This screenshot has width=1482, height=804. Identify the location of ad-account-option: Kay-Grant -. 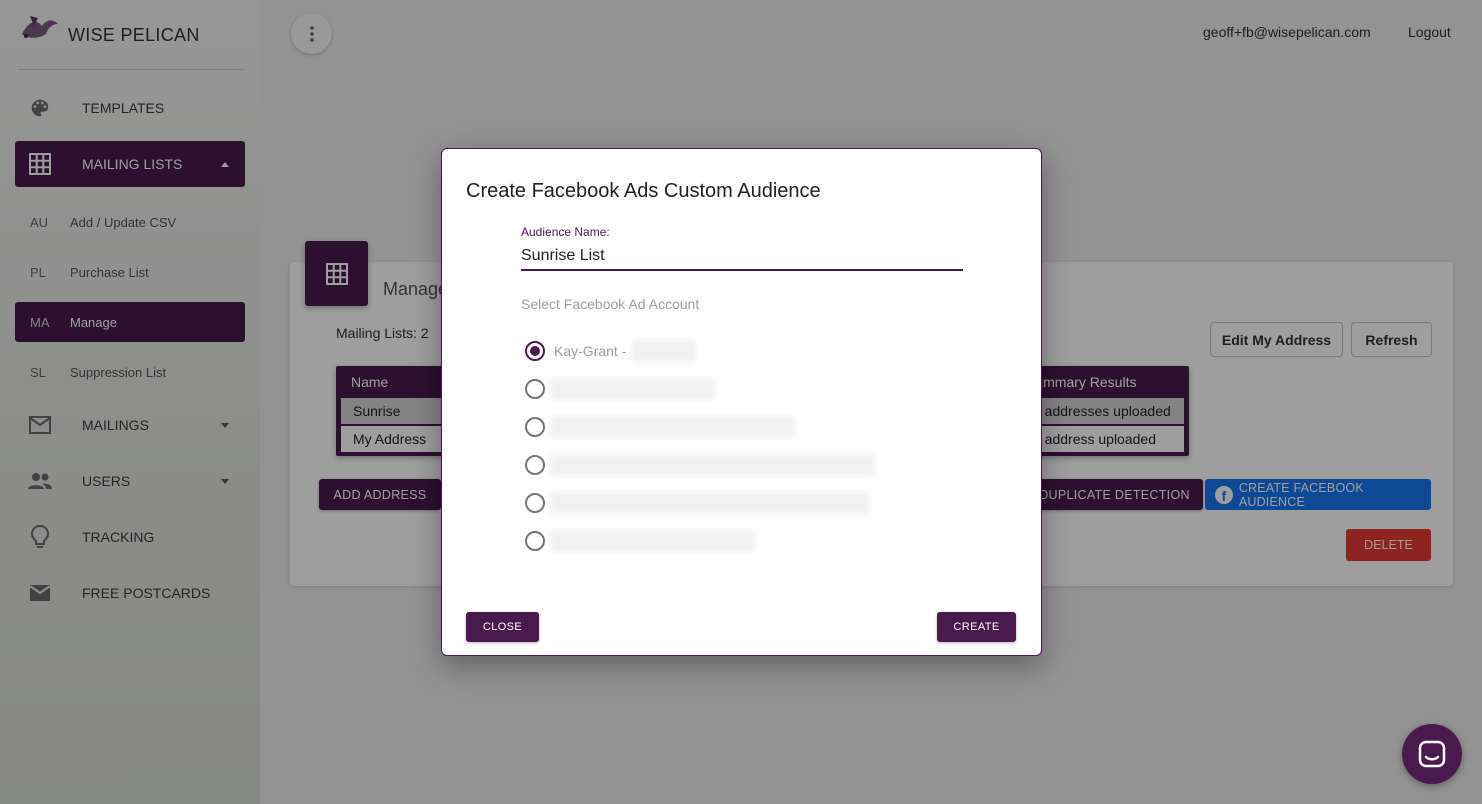
(715, 351).